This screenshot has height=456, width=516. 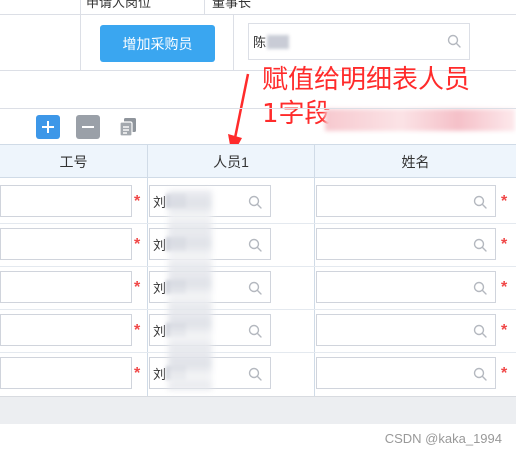 I want to click on column-header-employee-id: 工号, so click(x=73, y=162).